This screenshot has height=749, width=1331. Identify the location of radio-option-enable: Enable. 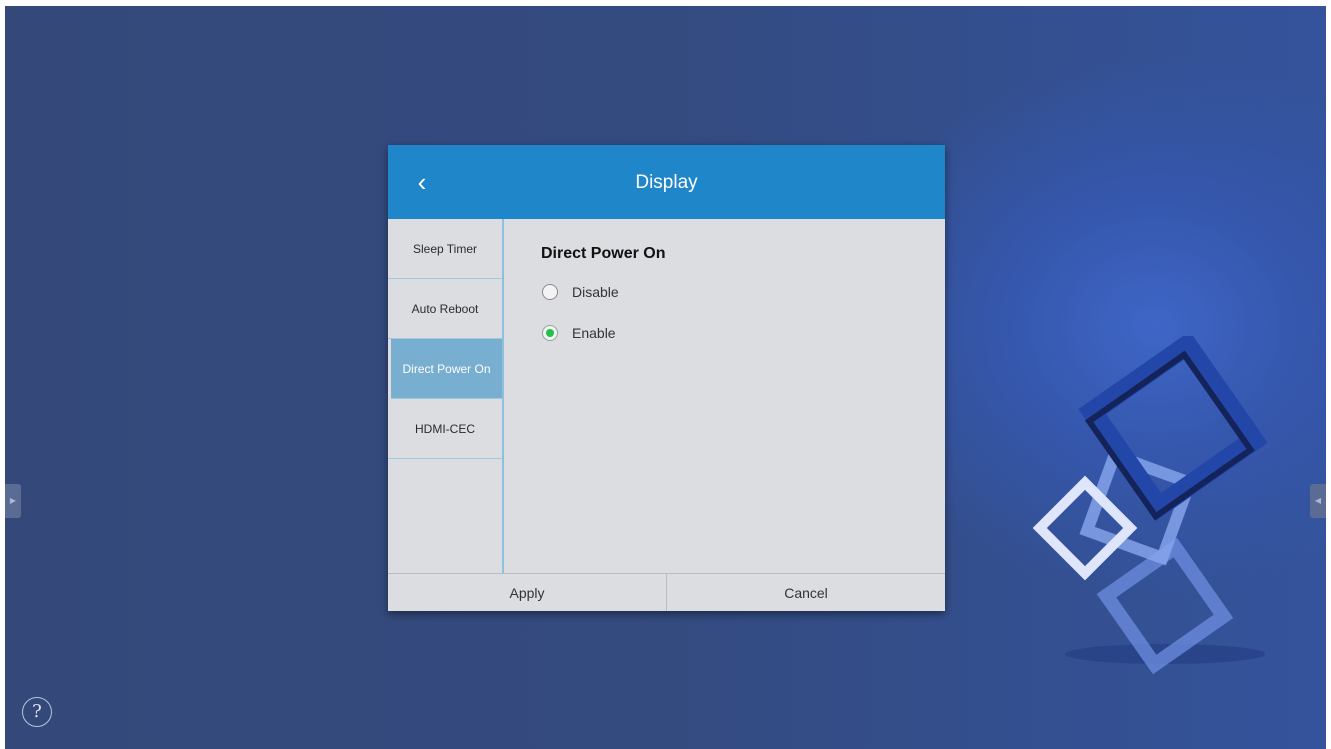
(579, 333).